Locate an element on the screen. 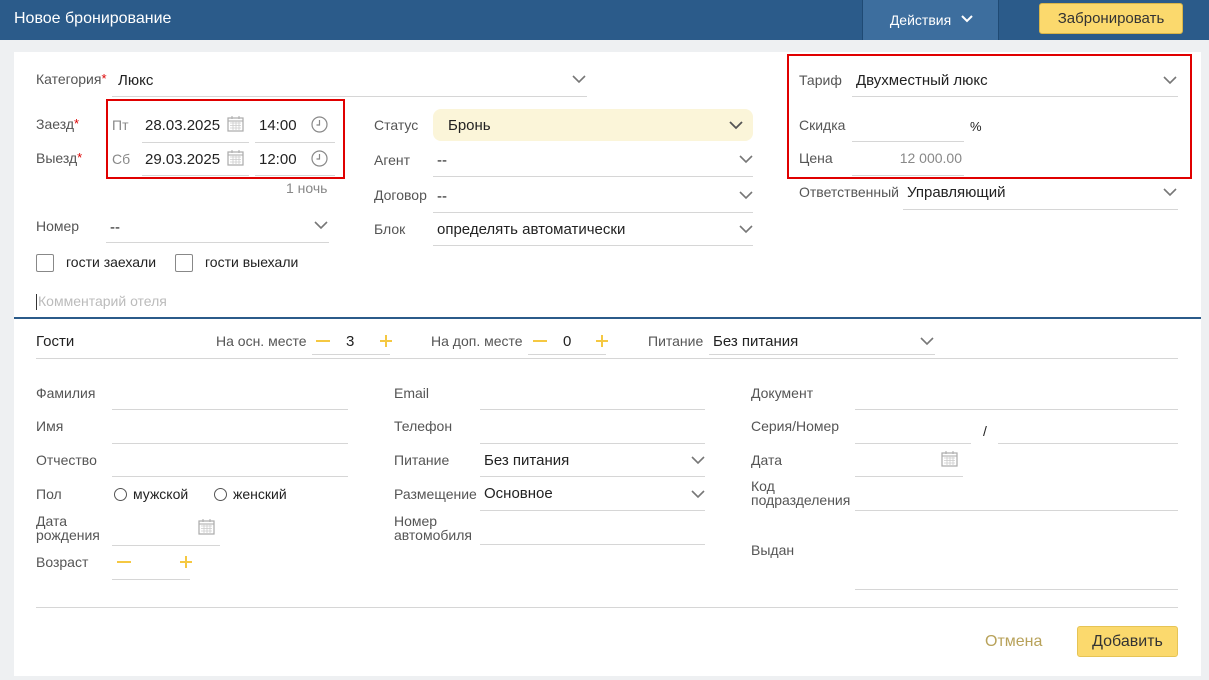 This screenshot has width=1209, height=680. price-input: 12 000.00 is located at coordinates (907, 158).